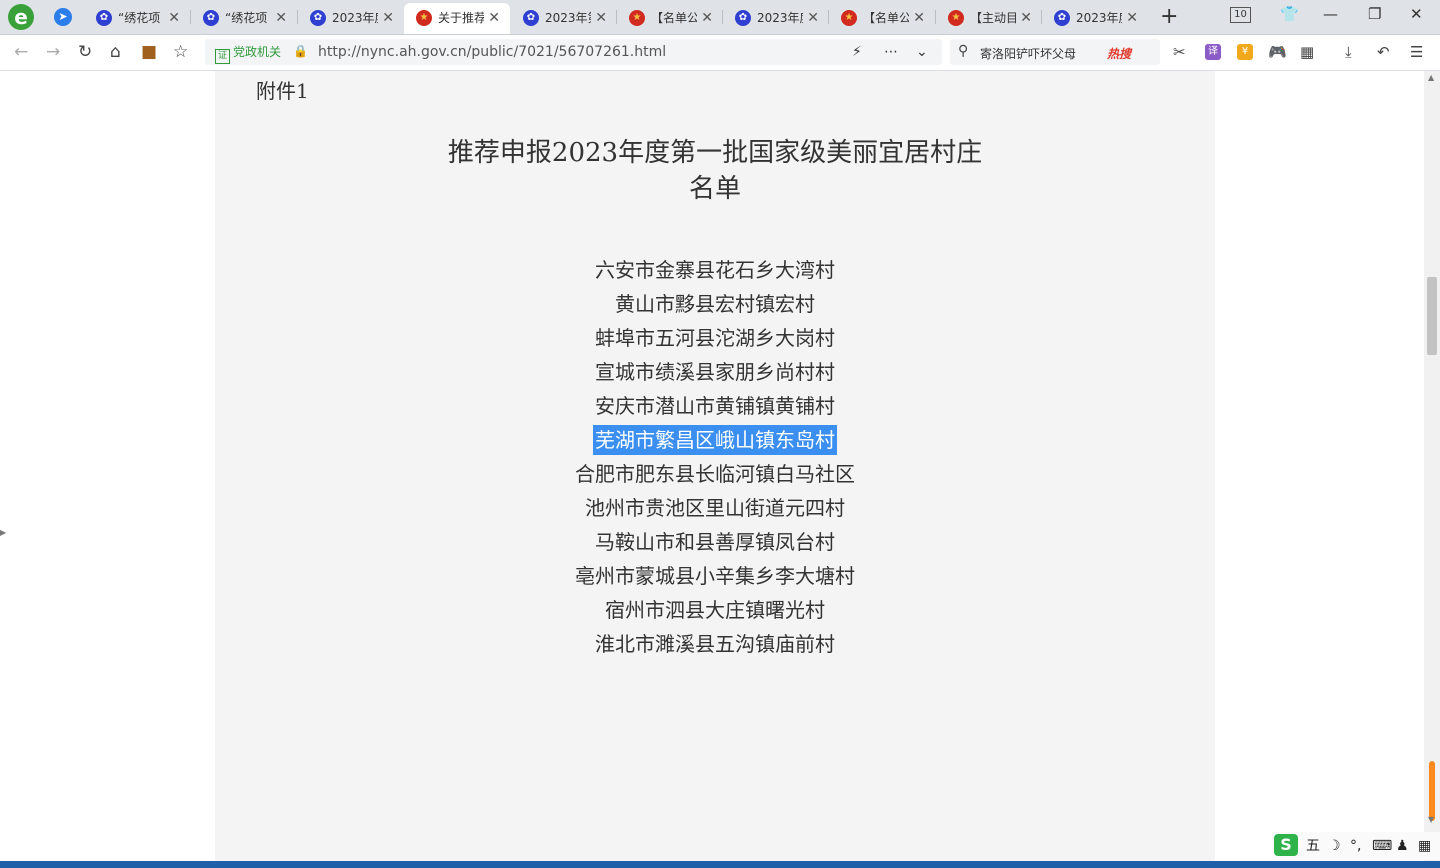 The width and height of the screenshot is (1440, 868). Describe the element at coordinates (1099, 18) in the screenshot. I see `tab-label: 2023年度` at that location.